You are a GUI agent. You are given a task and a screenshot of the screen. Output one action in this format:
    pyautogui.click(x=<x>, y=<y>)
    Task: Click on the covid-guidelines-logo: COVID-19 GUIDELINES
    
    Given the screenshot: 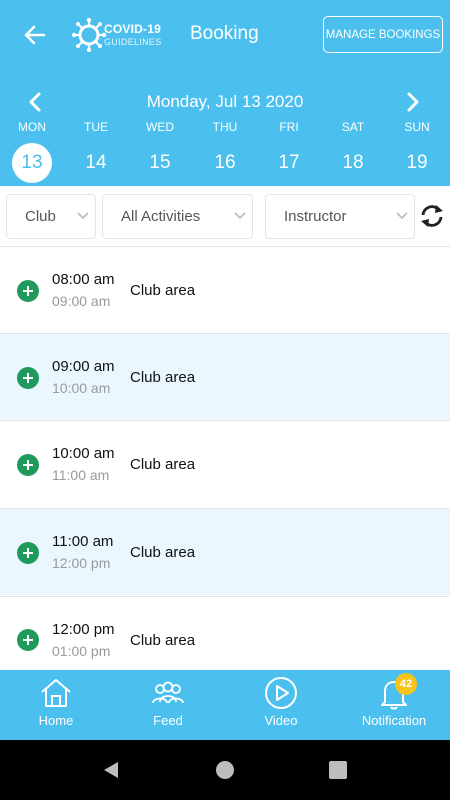 What is the action you would take?
    pyautogui.click(x=117, y=35)
    